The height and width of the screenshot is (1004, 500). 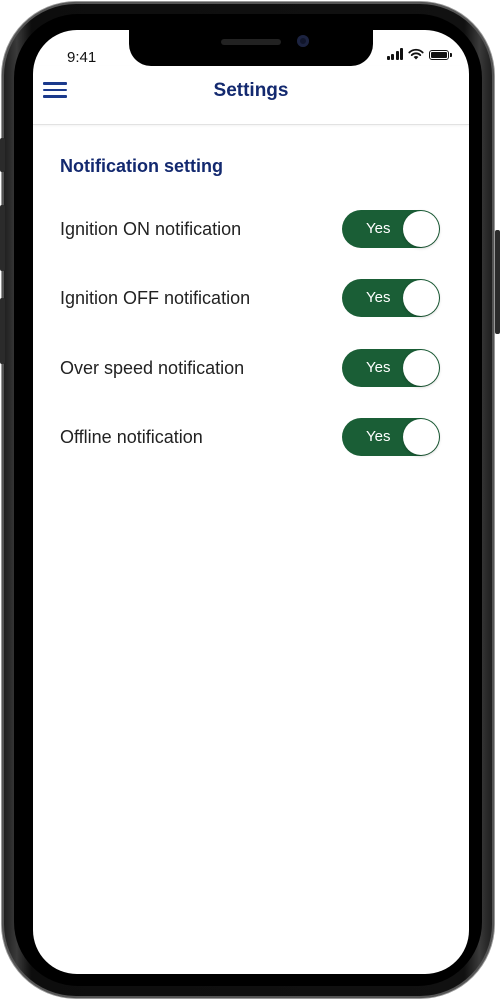 What do you see at coordinates (416, 54) in the screenshot?
I see `wifi-icon` at bounding box center [416, 54].